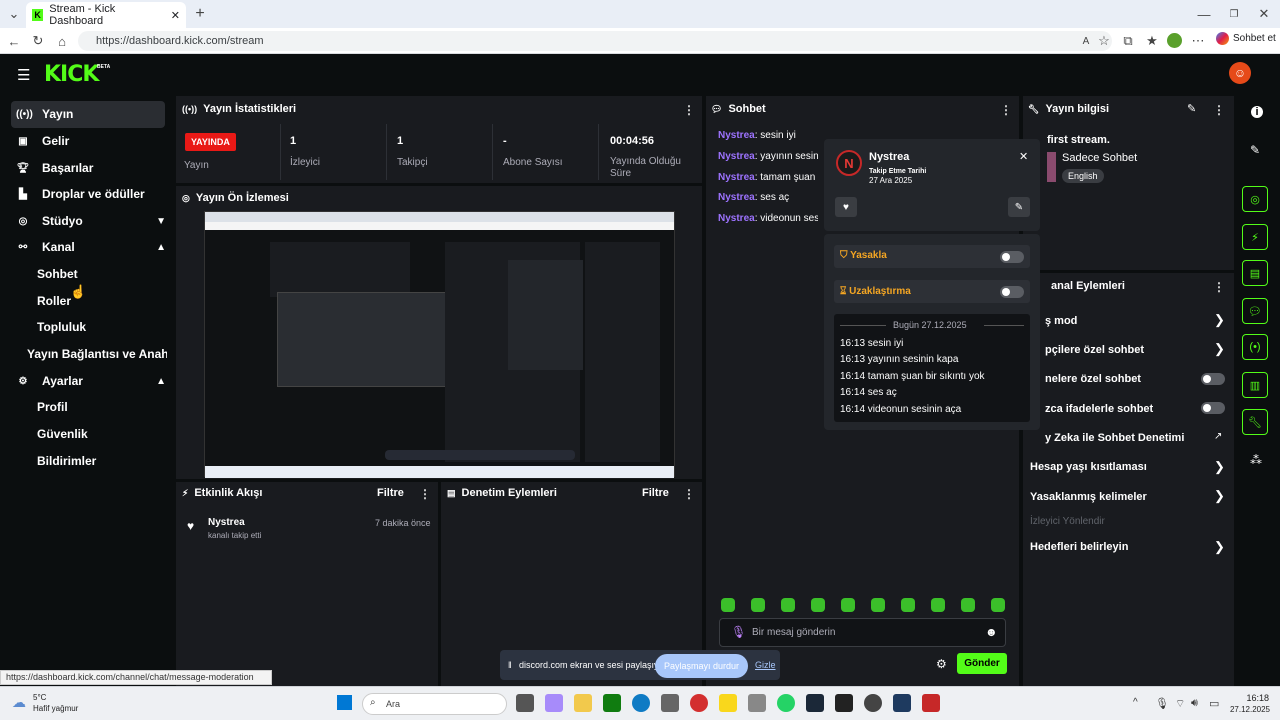 The image size is (1280, 720). What do you see at coordinates (200, 14) in the screenshot?
I see `new-tab-icon: +` at bounding box center [200, 14].